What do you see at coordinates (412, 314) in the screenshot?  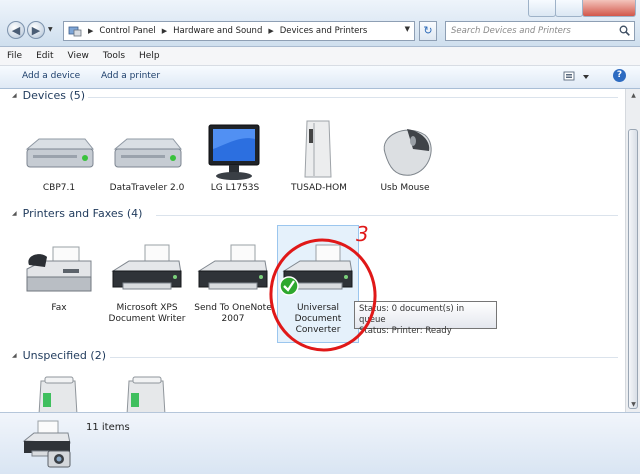 I see `tooltip-queue-status: Status: 0 document(s) in queue` at bounding box center [412, 314].